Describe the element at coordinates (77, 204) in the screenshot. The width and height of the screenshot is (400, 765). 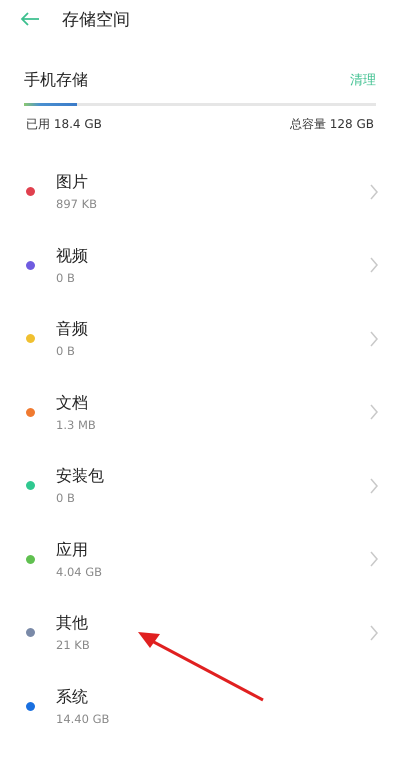
I see `category-size: 897 KB` at that location.